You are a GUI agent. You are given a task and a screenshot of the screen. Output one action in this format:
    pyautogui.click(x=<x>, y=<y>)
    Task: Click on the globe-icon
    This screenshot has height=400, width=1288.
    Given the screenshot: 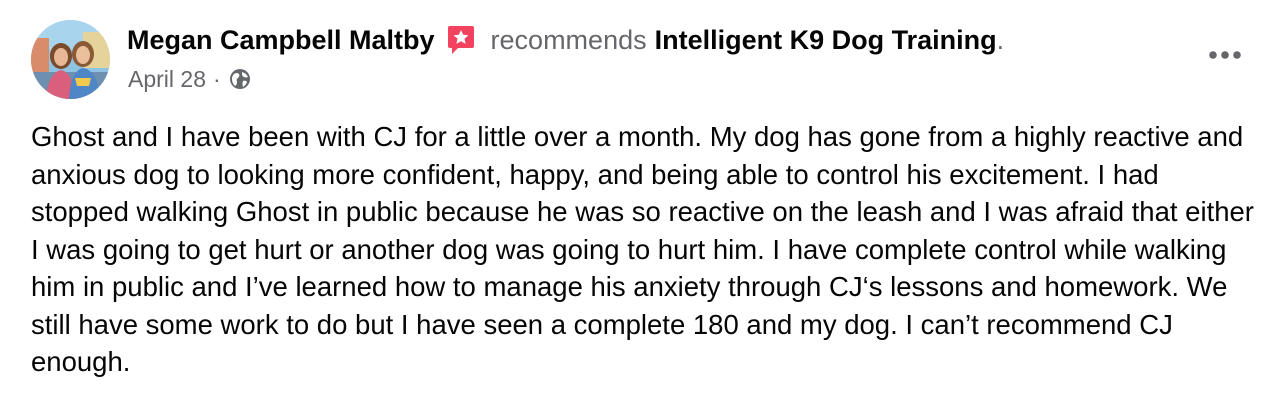 What is the action you would take?
    pyautogui.click(x=240, y=79)
    